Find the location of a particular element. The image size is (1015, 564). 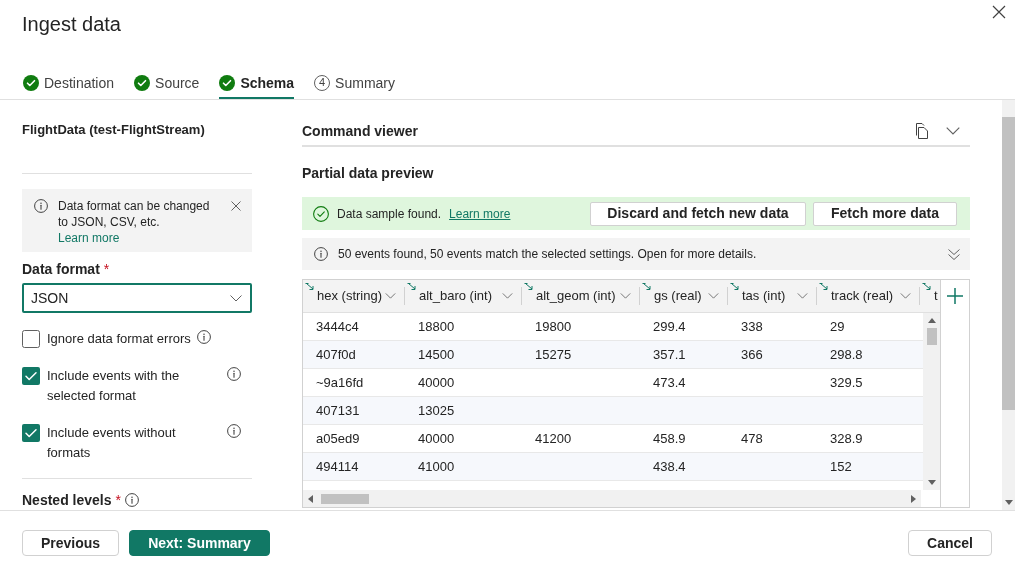

status-message: Data sample found. is located at coordinates (389, 214).